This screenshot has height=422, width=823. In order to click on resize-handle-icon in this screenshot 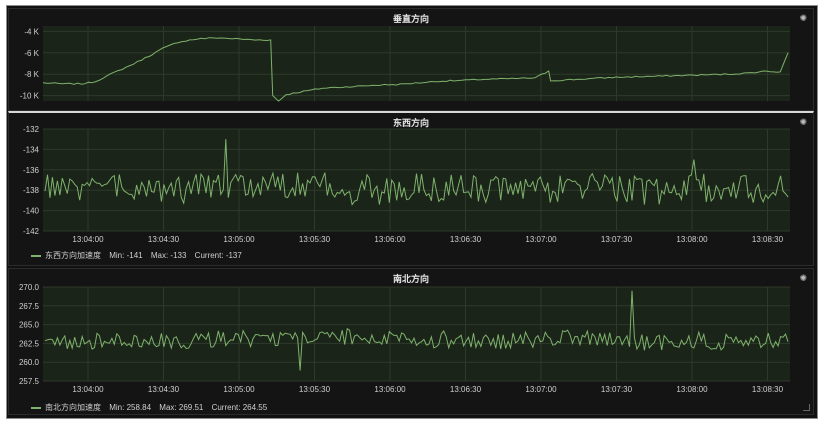, I will do `click(806, 407)`.